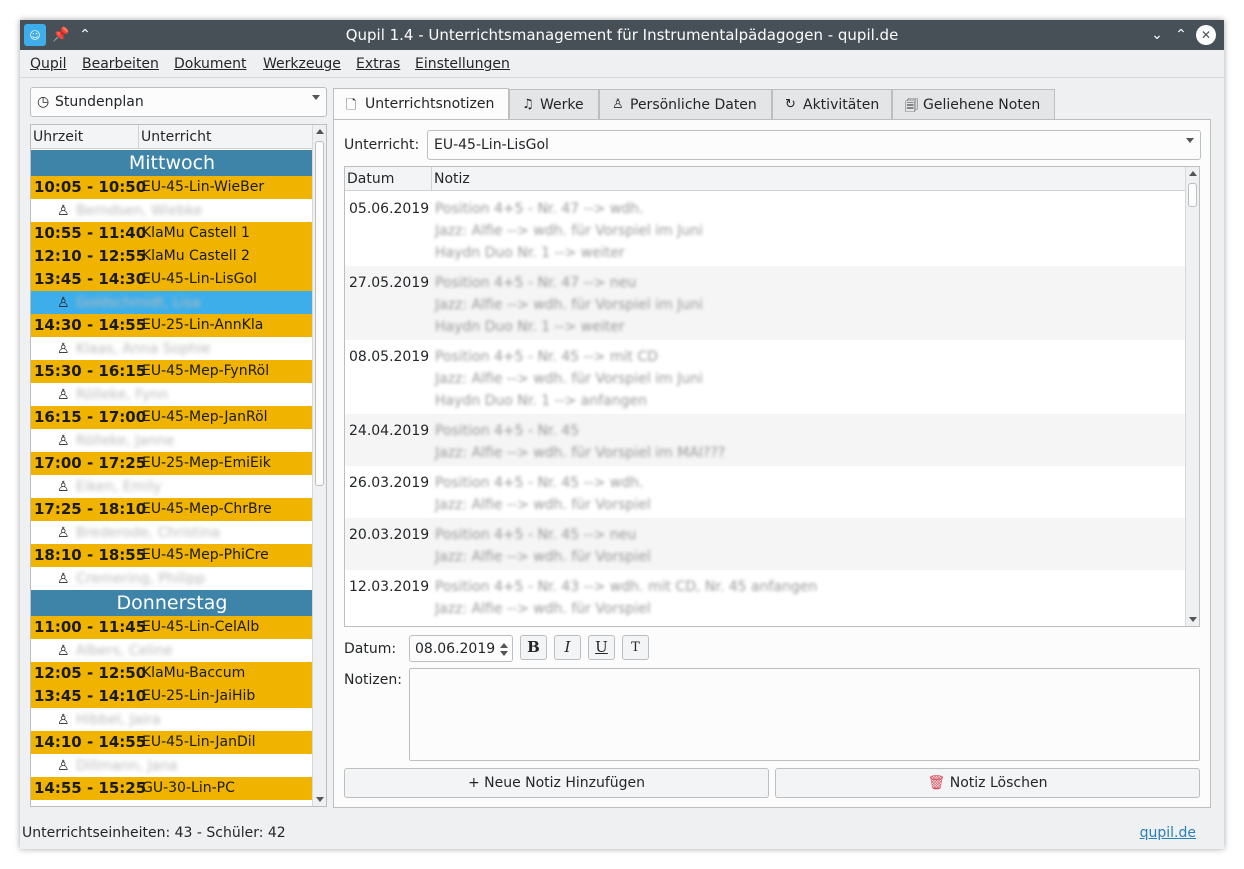 The width and height of the screenshot is (1244, 869). Describe the element at coordinates (601, 647) in the screenshot. I see `underline-button: U` at that location.